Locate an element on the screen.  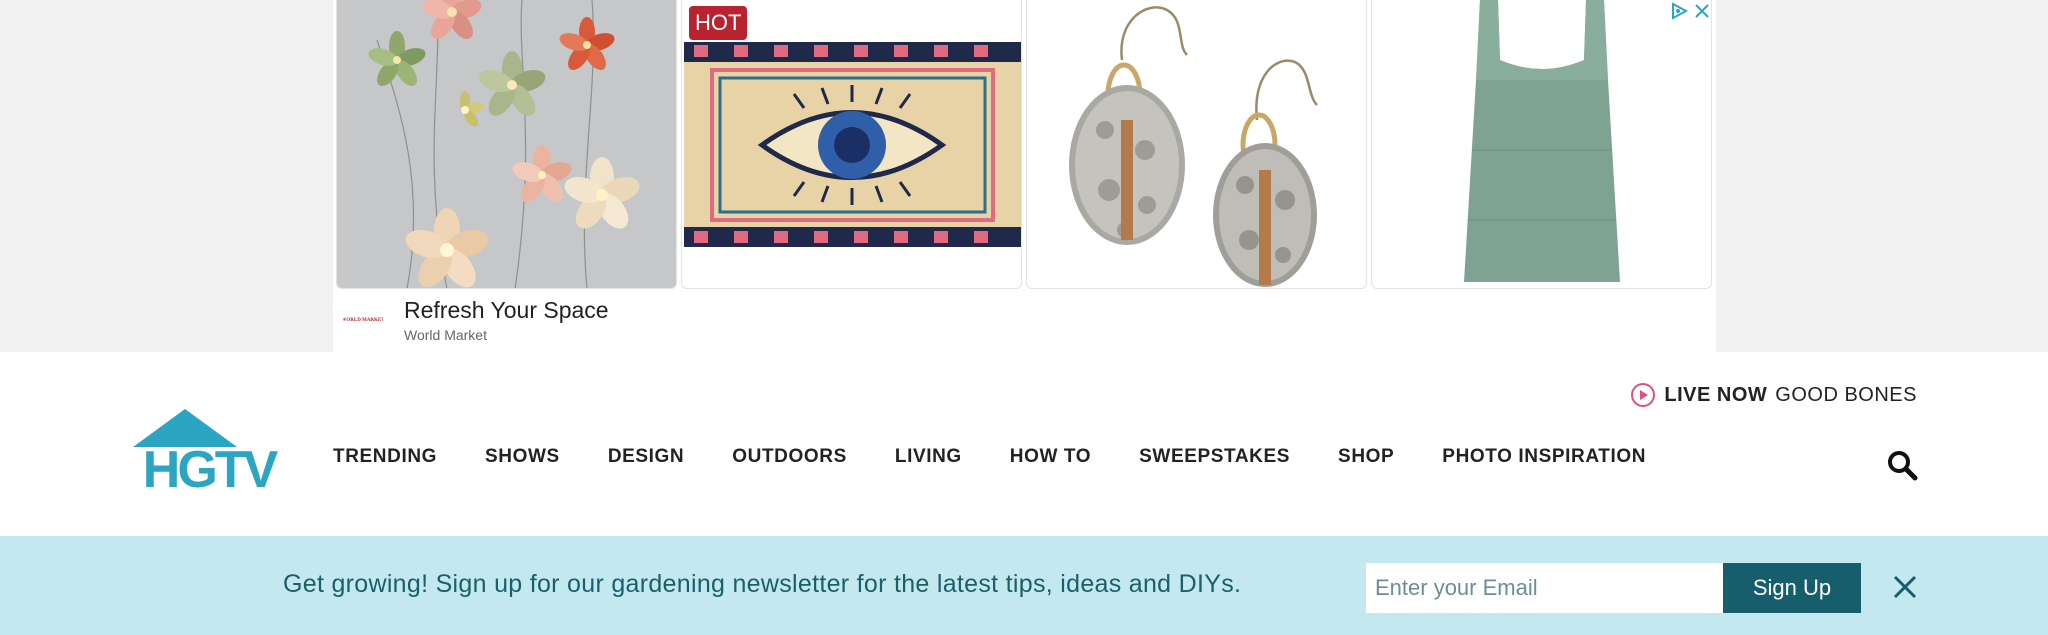
ad-source: World Market is located at coordinates (445, 335).